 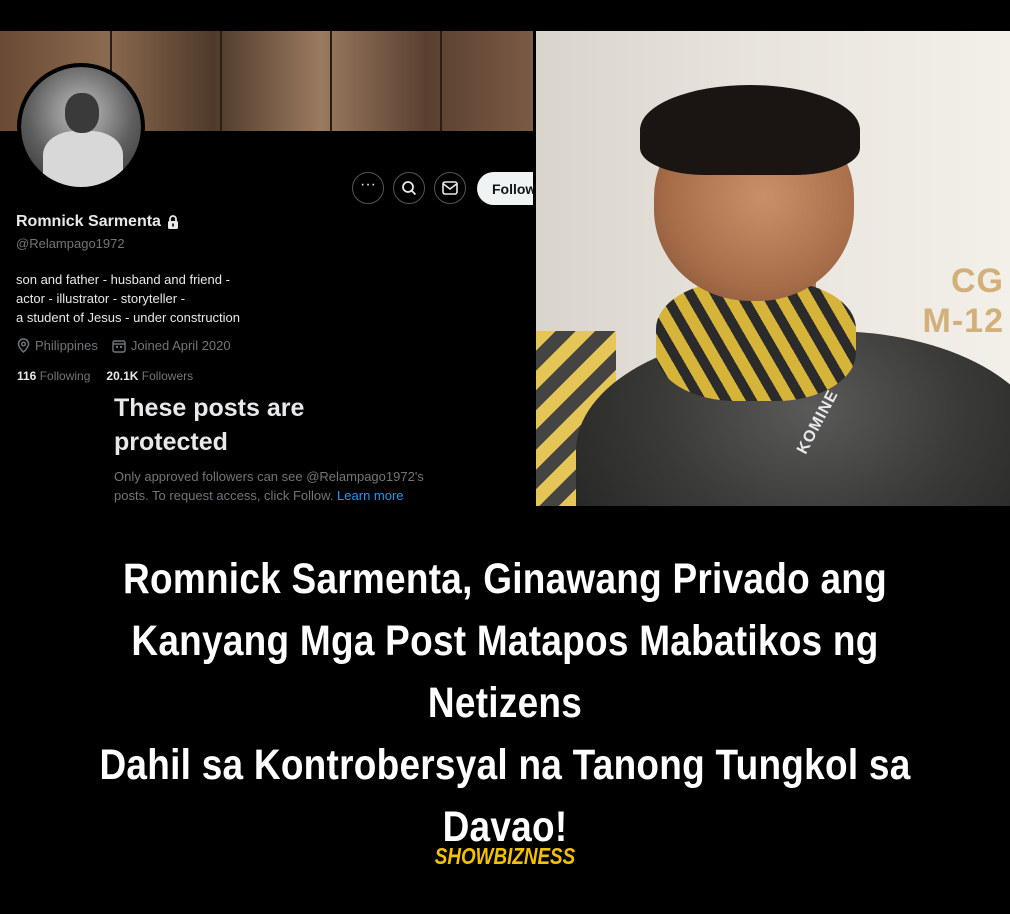 I want to click on protected-title-line: protected, so click(x=171, y=442).